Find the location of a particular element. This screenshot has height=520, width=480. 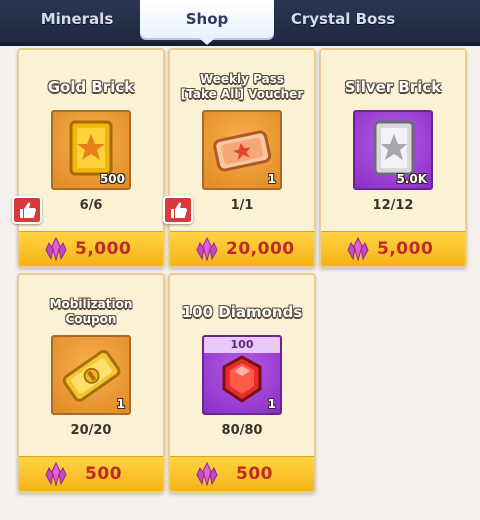

item-title-line-2: Coupon is located at coordinates (91, 319).